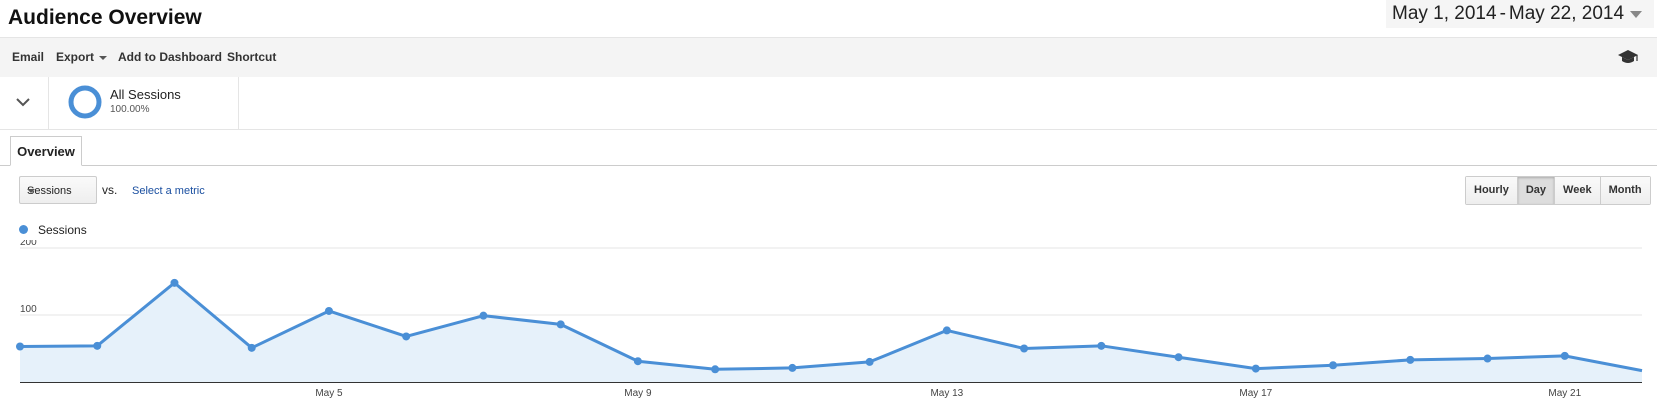 This screenshot has height=406, width=1657. I want to click on legend-label: Sessions, so click(62, 230).